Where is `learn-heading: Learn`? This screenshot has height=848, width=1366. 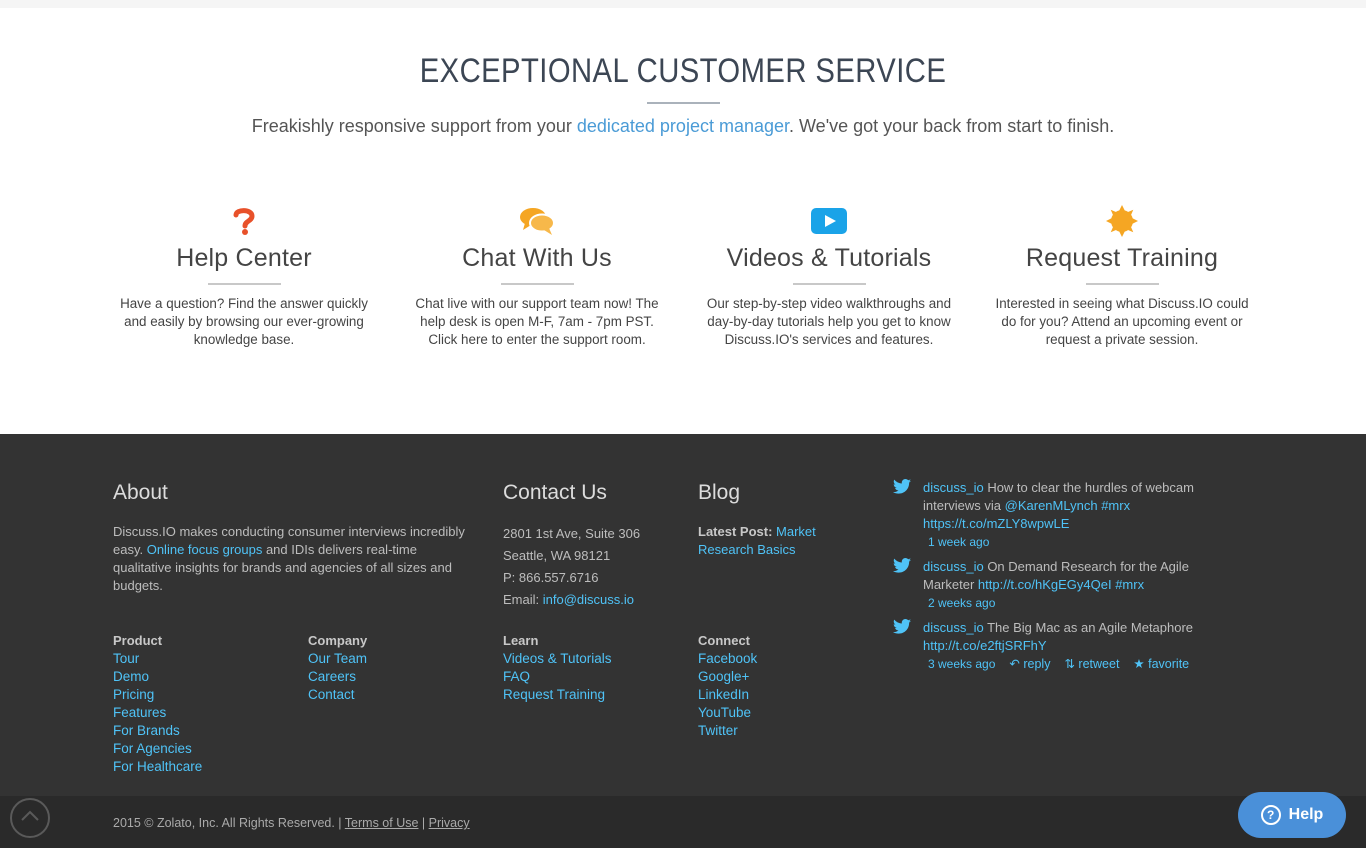 learn-heading: Learn is located at coordinates (521, 640).